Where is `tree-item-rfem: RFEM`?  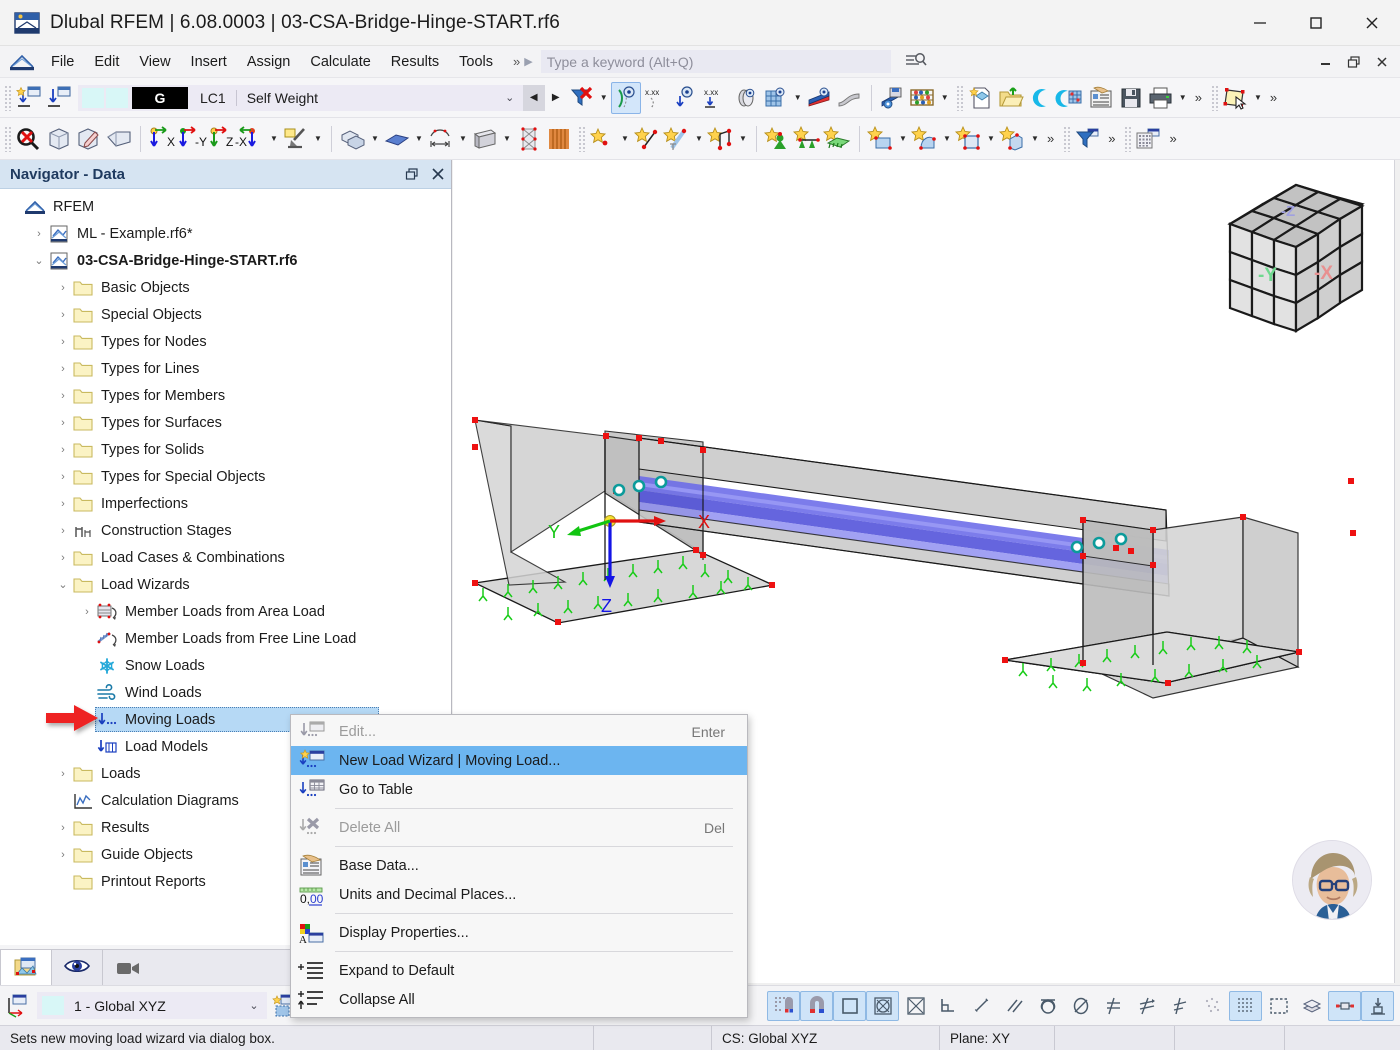 tree-item-rfem: RFEM is located at coordinates (225, 206).